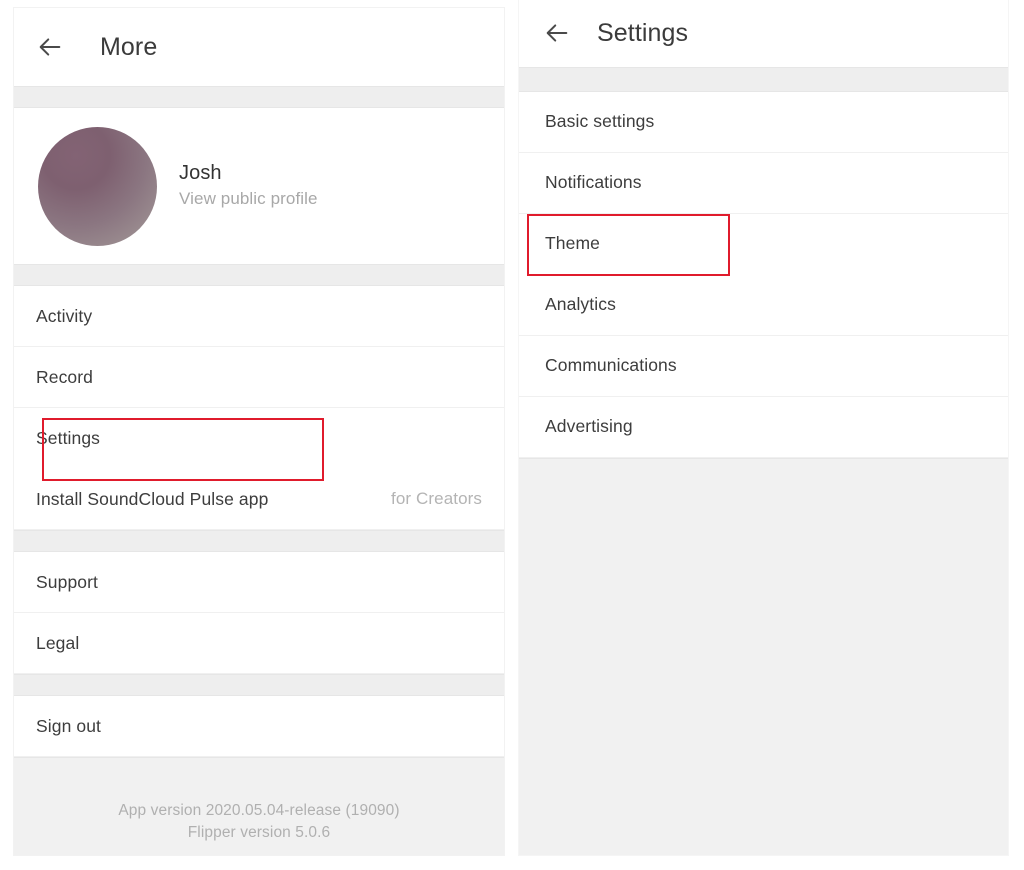 The width and height of the screenshot is (1024, 870). What do you see at coordinates (69, 725) in the screenshot?
I see `list-item-label: Sign out` at bounding box center [69, 725].